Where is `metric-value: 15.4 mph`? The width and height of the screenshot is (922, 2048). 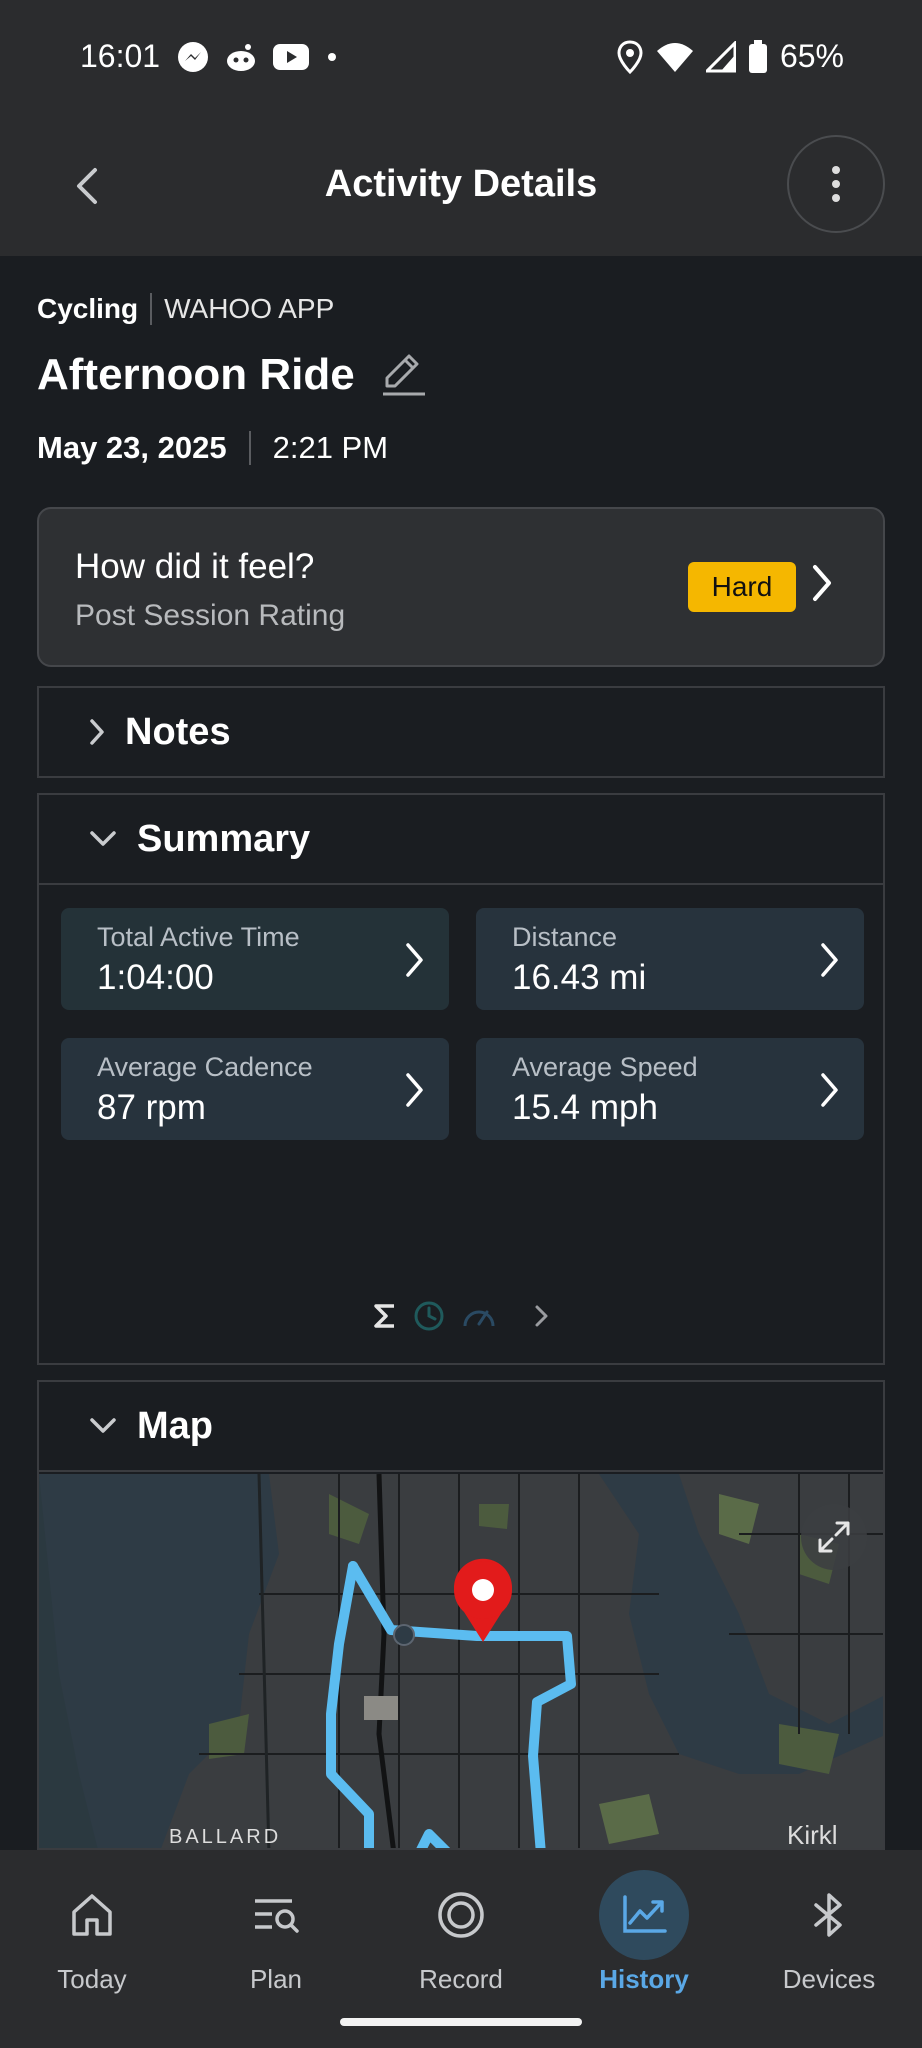 metric-value: 15.4 mph is located at coordinates (585, 1107).